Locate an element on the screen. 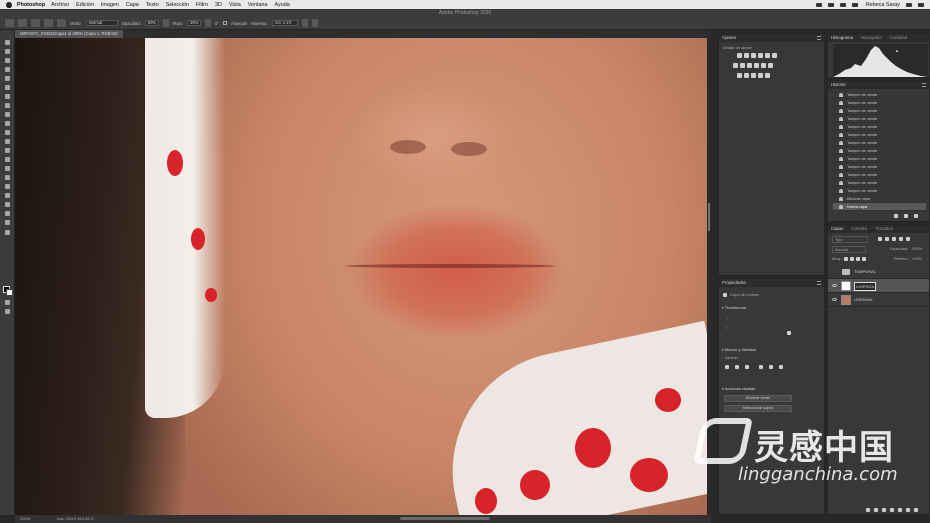 The height and width of the screenshot is (523, 930). search-icon is located at coordinates (909, 4).